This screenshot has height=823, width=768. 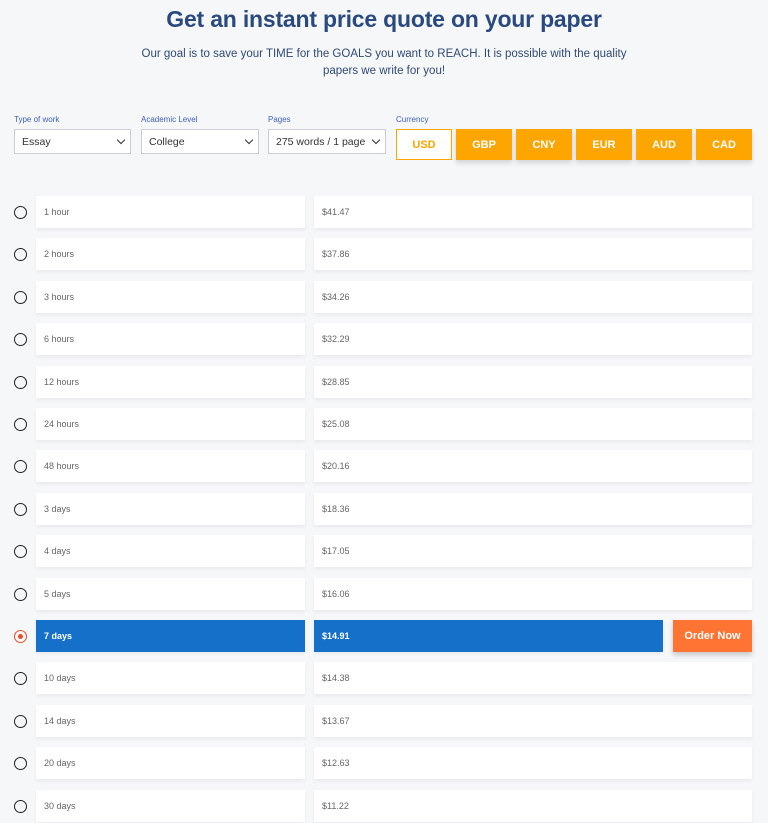 I want to click on deadline-time: 3 days, so click(x=170, y=508).